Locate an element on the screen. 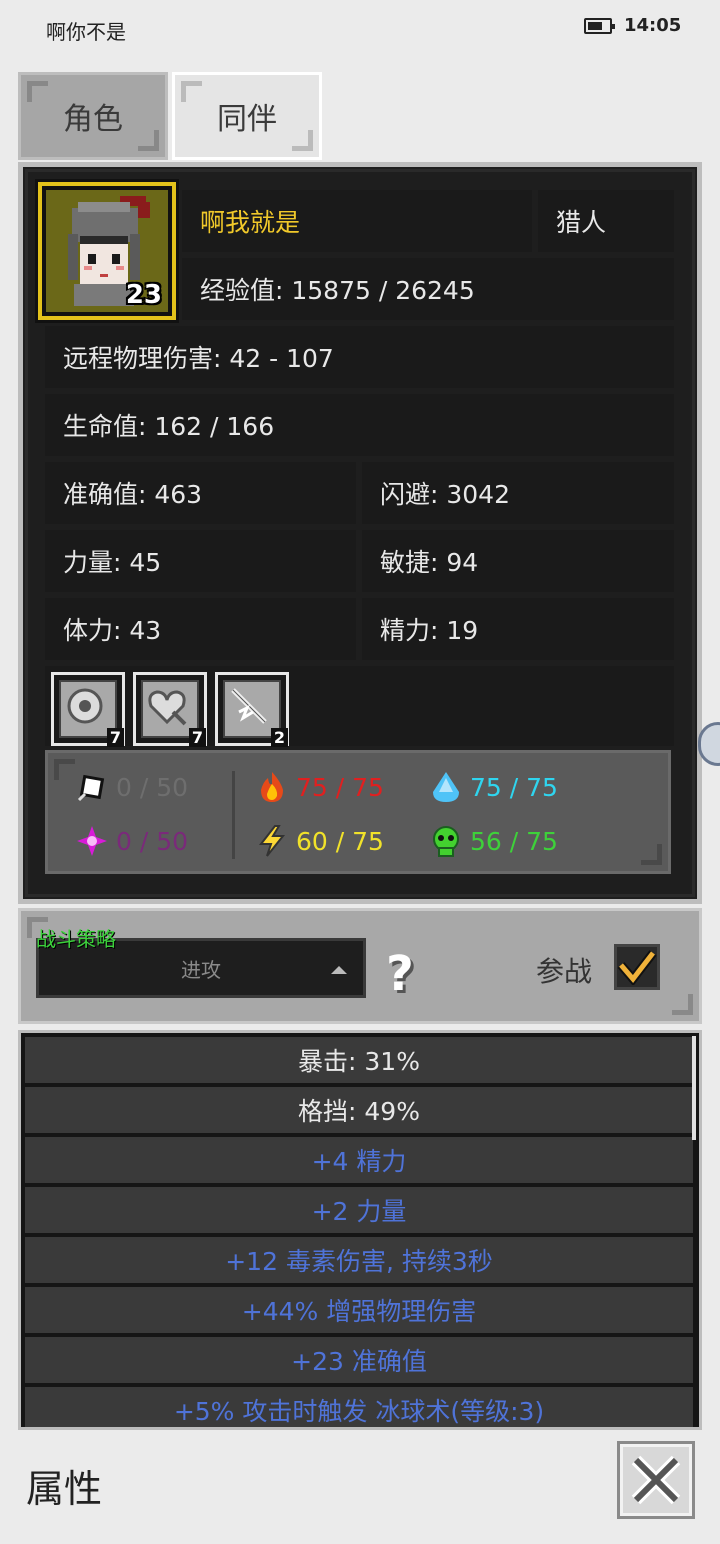  res-ice-value: 75 / 75 is located at coordinates (514, 787).